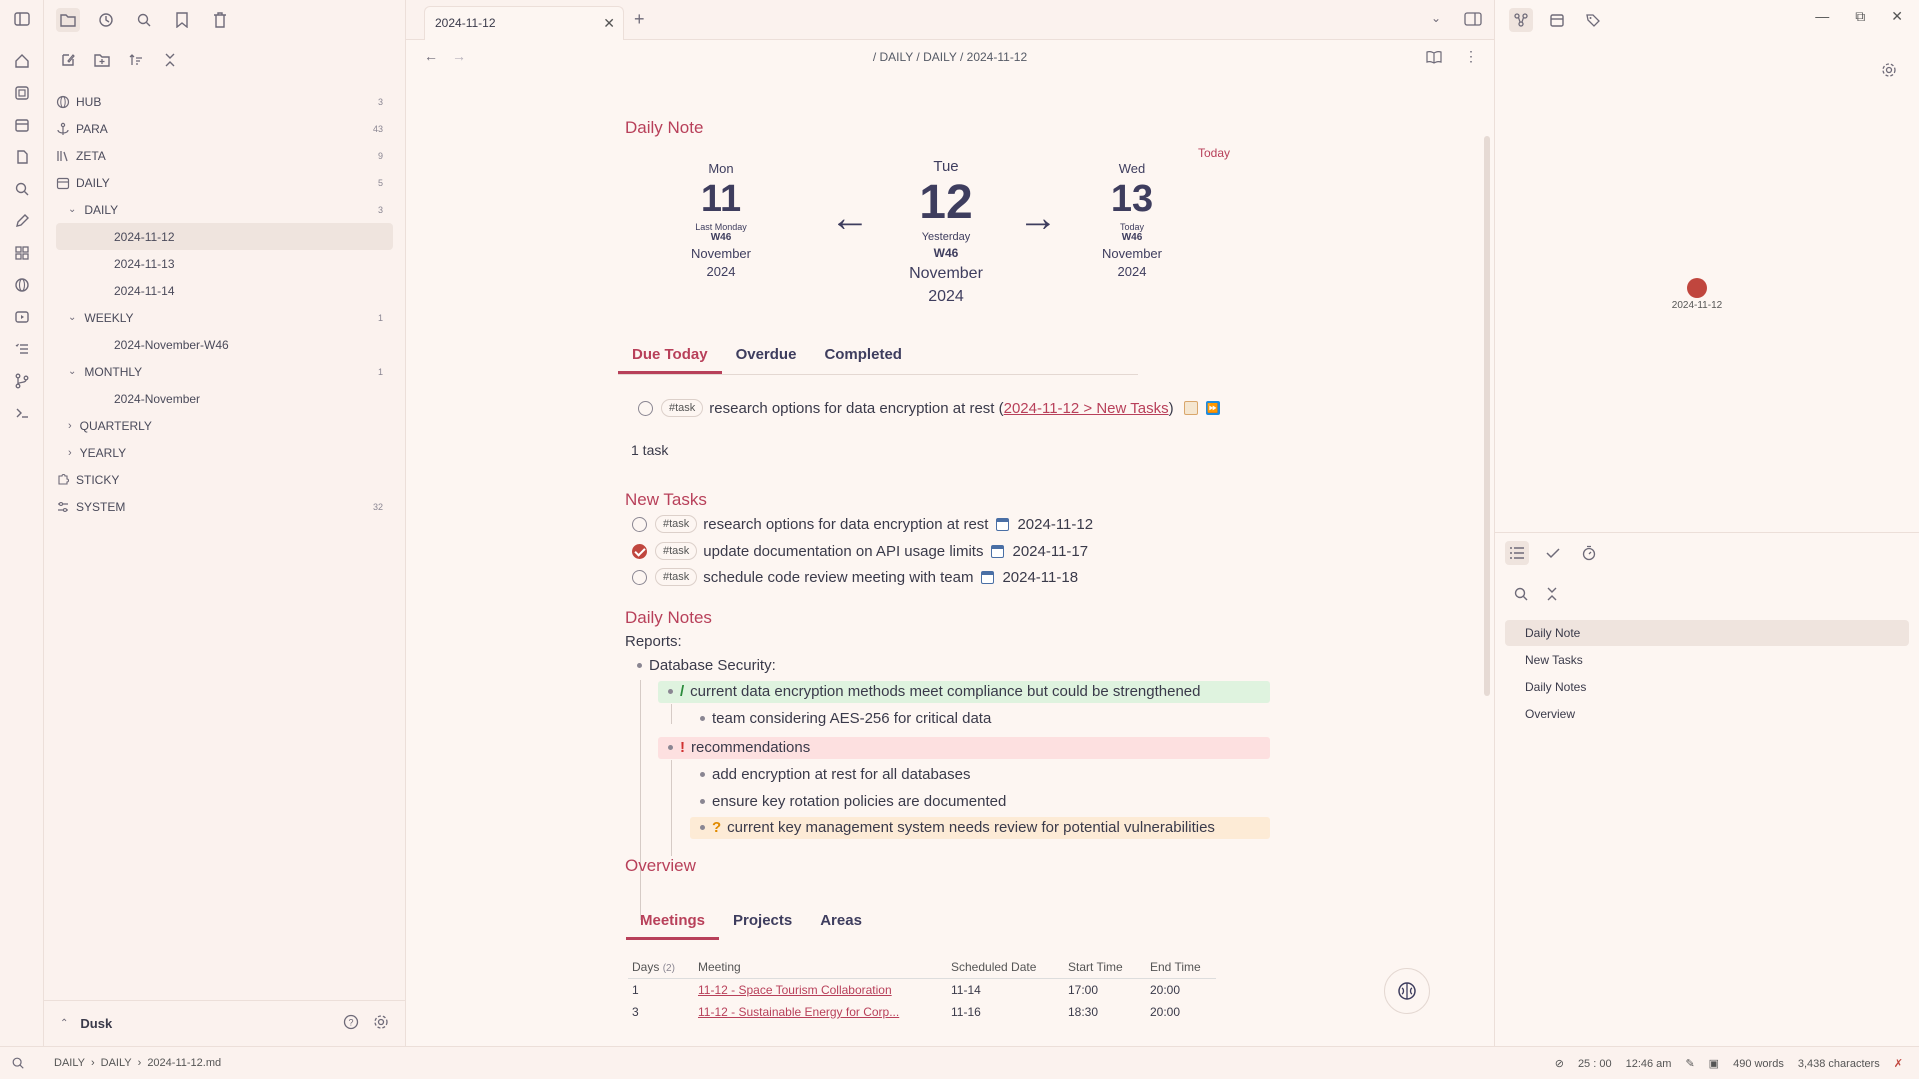 The image size is (1919, 1079). I want to click on vault-switcher: ⌃ Dusk ?, so click(224, 1023).